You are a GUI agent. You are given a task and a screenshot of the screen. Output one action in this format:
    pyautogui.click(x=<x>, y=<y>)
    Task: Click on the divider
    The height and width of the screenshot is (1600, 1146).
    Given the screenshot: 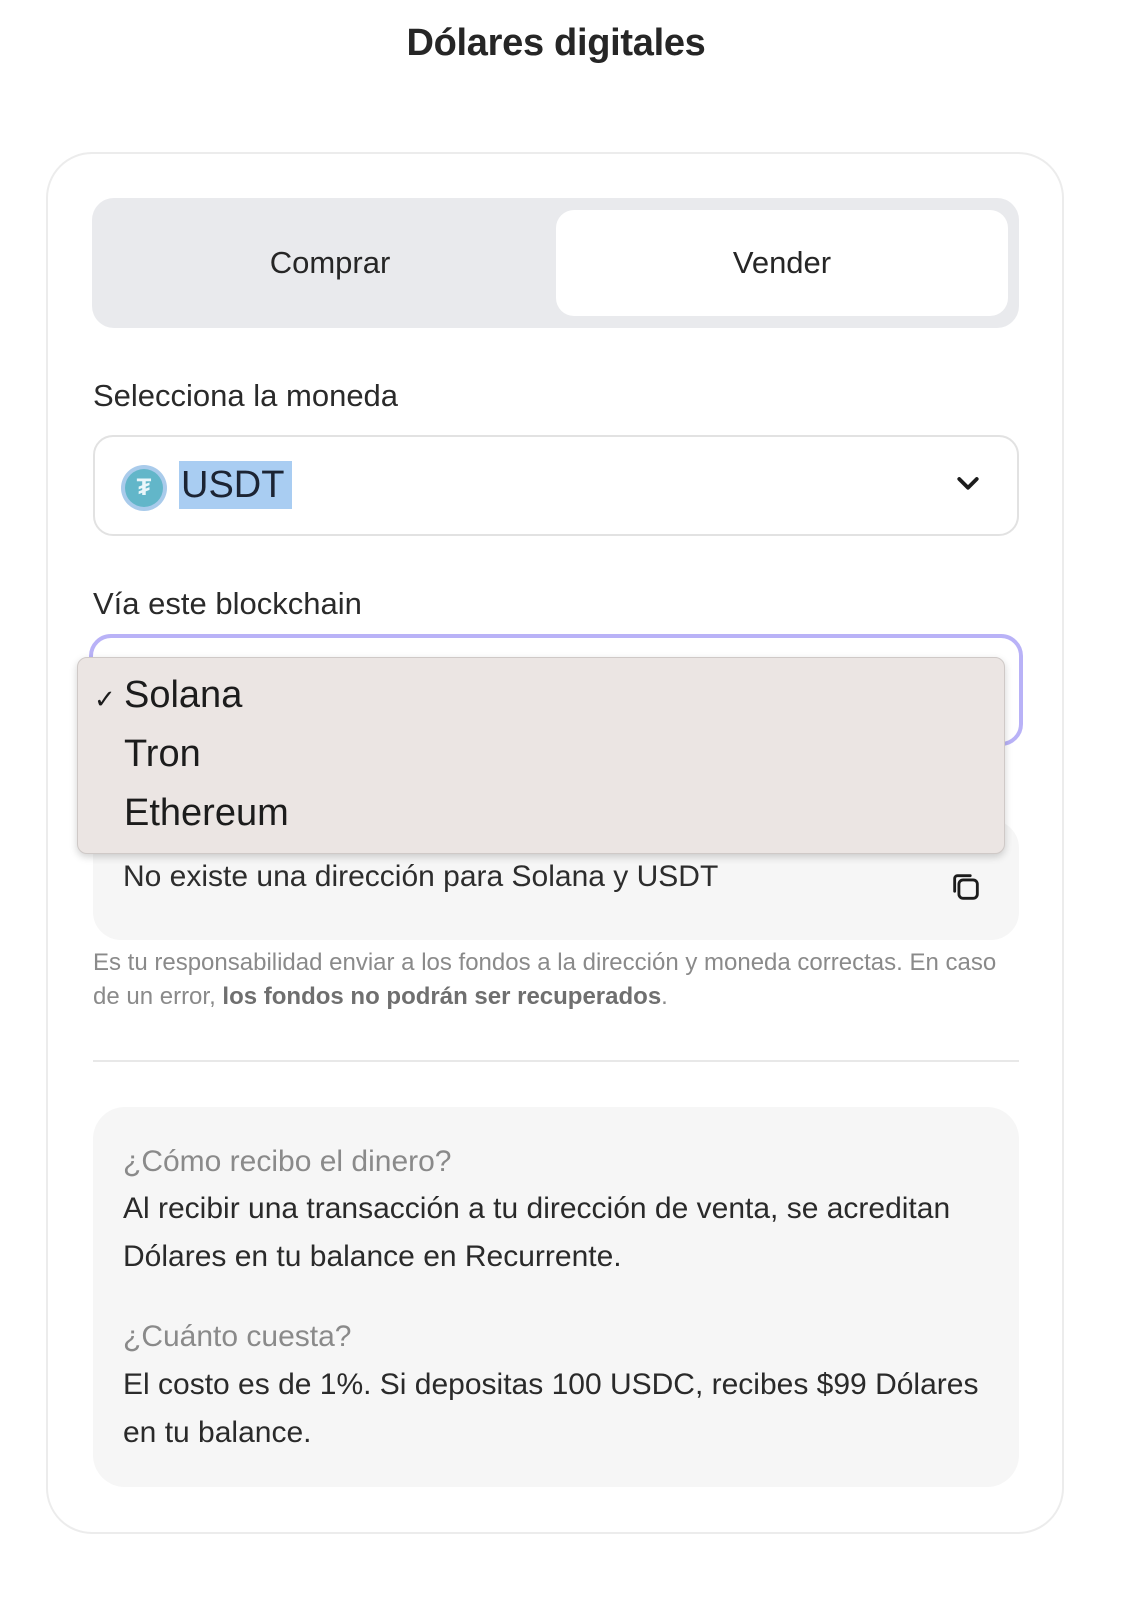 What is the action you would take?
    pyautogui.click(x=556, y=1061)
    